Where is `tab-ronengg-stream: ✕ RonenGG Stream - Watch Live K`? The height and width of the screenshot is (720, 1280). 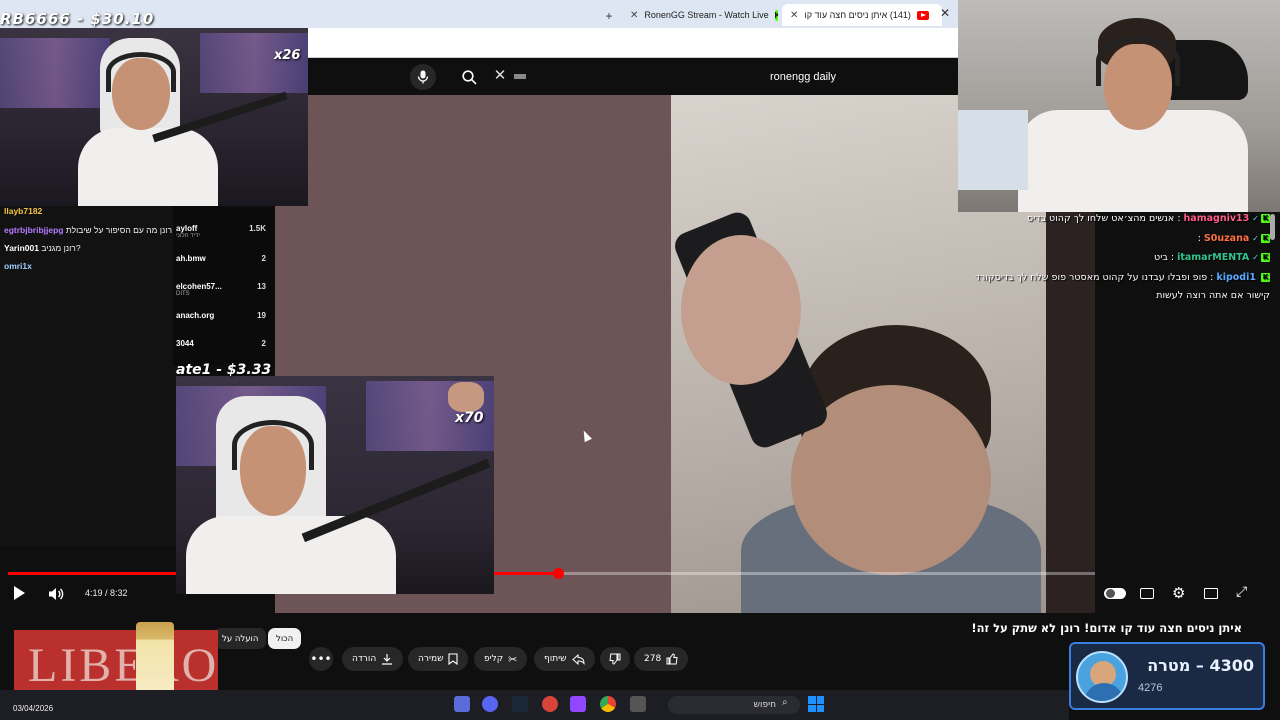
tab-ronengg-stream: ✕ RonenGG Stream - Watch Live K is located at coordinates (700, 15).